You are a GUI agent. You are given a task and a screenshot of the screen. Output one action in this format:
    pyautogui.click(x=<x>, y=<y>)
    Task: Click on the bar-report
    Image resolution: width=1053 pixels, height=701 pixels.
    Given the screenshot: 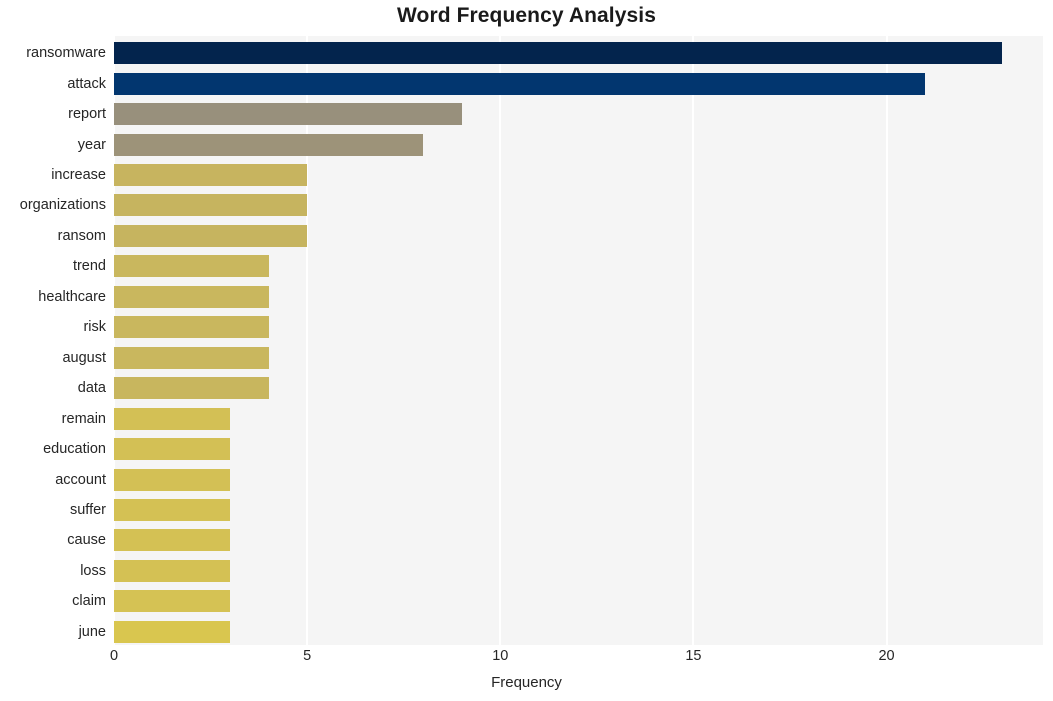 What is the action you would take?
    pyautogui.click(x=288, y=114)
    